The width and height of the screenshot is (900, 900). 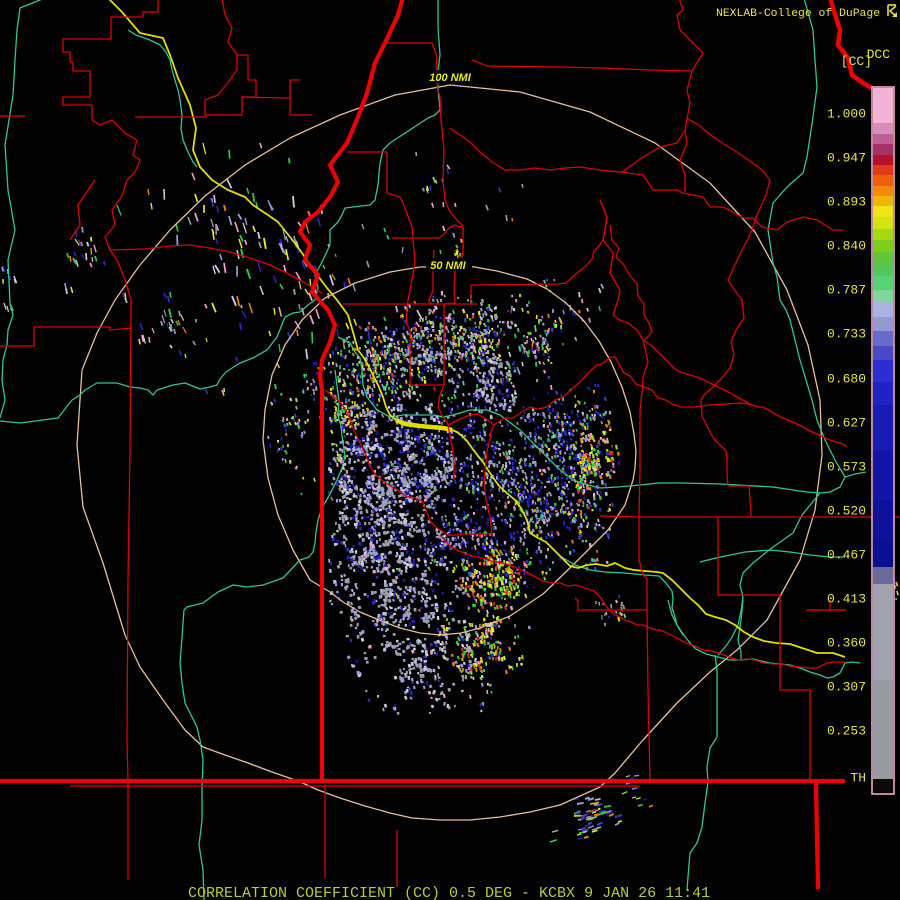 What do you see at coordinates (846, 201) in the screenshot?
I see `svg-text: 0.893` at bounding box center [846, 201].